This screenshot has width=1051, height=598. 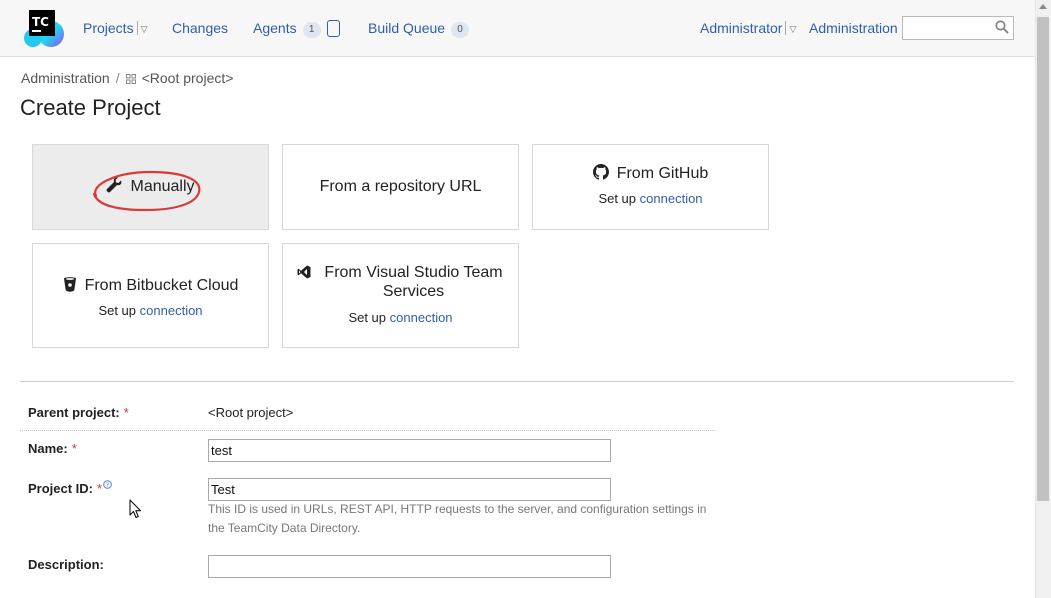 What do you see at coordinates (460, 30) in the screenshot?
I see `build-queue-count-badge: 0` at bounding box center [460, 30].